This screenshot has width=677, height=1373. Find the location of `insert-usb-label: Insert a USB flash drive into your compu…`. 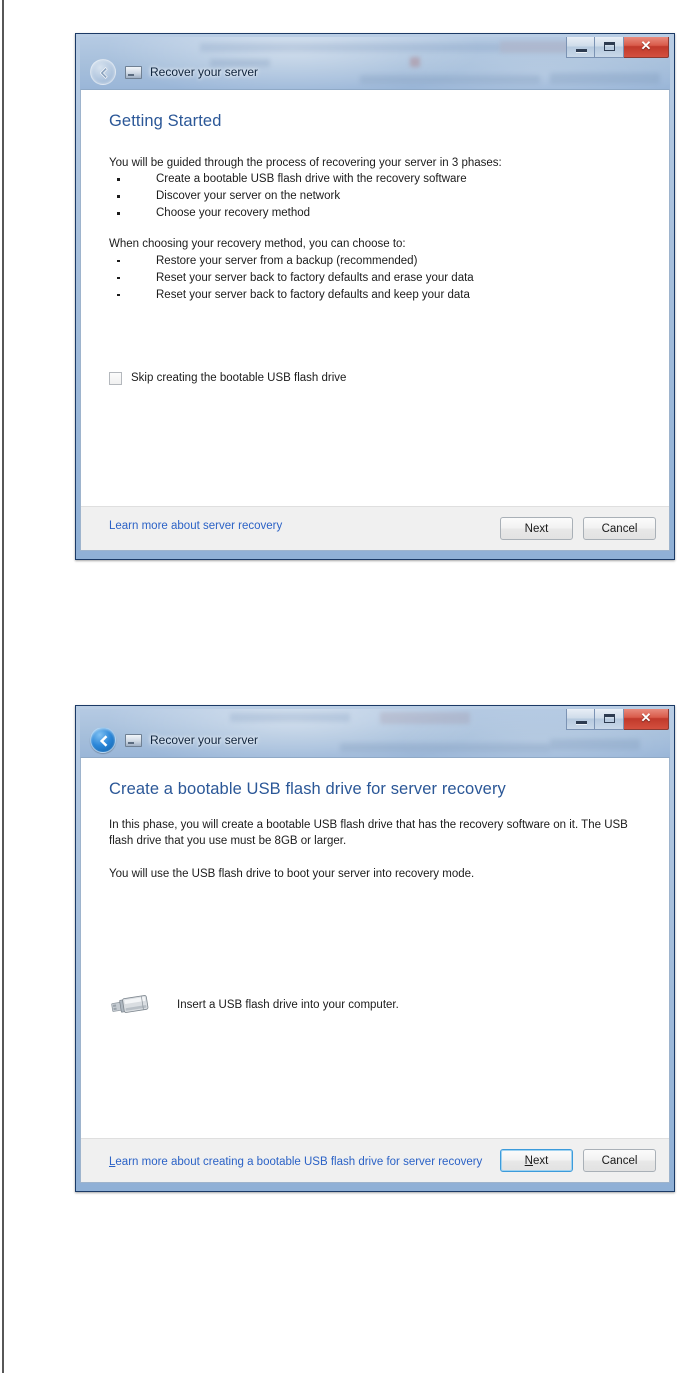

insert-usb-label: Insert a USB flash drive into your compu… is located at coordinates (288, 1004).